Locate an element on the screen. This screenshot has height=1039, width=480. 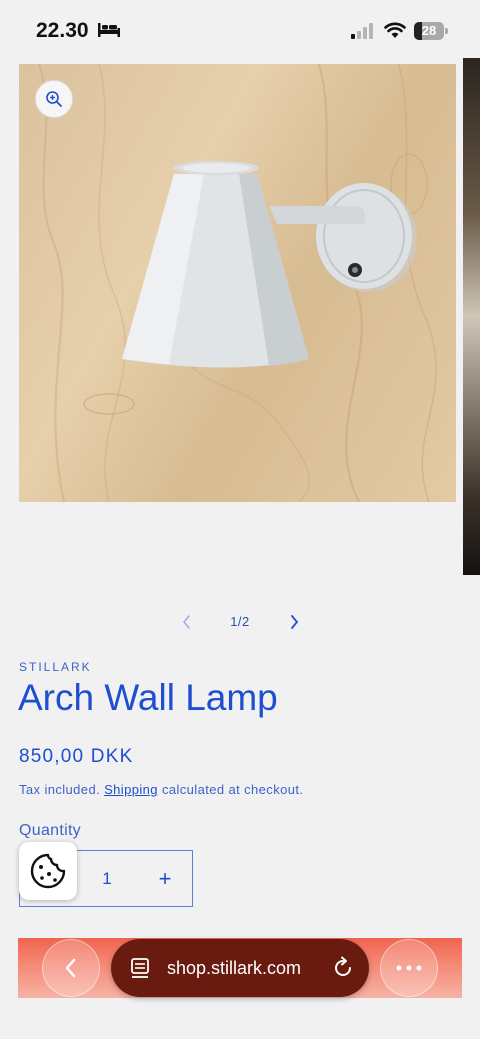
quantity-increase-button: + is located at coordinates (165, 878).